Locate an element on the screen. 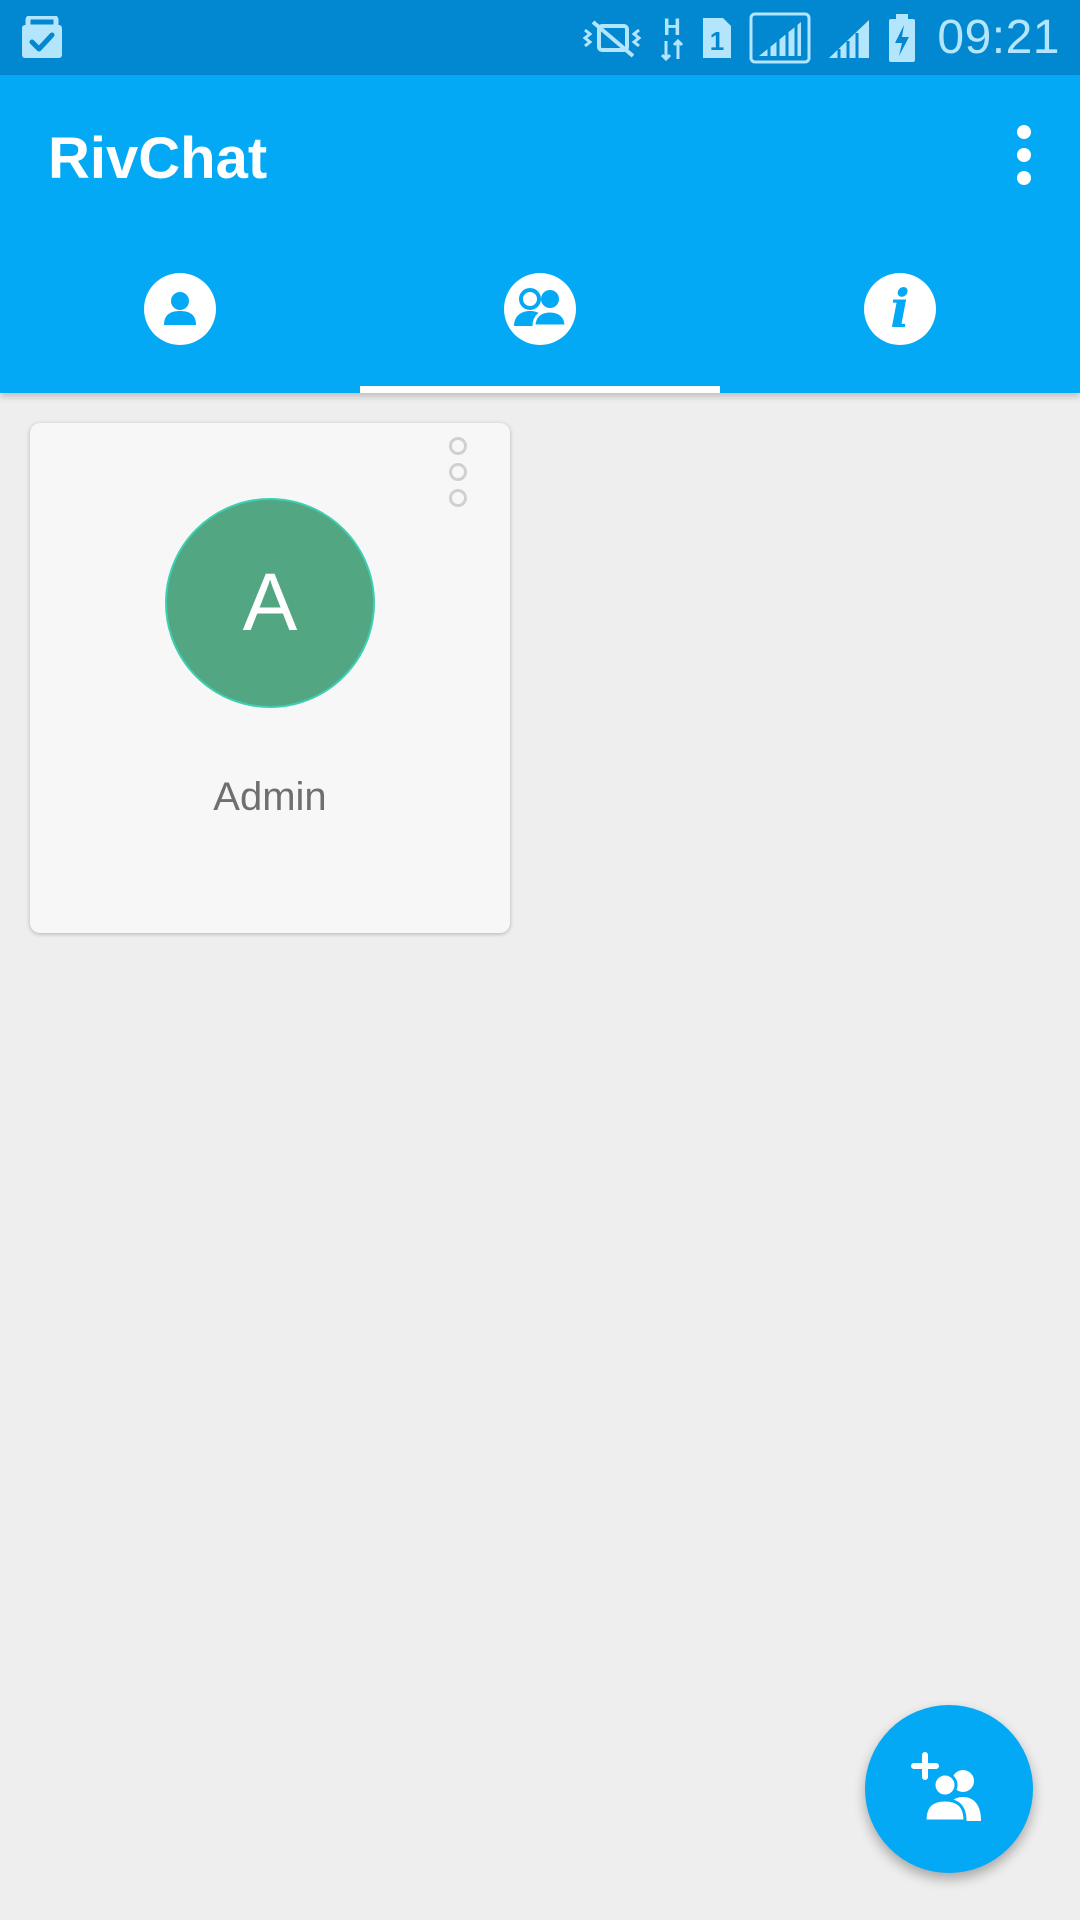 The image size is (1080, 1920). group-card: A Admin is located at coordinates (270, 678).